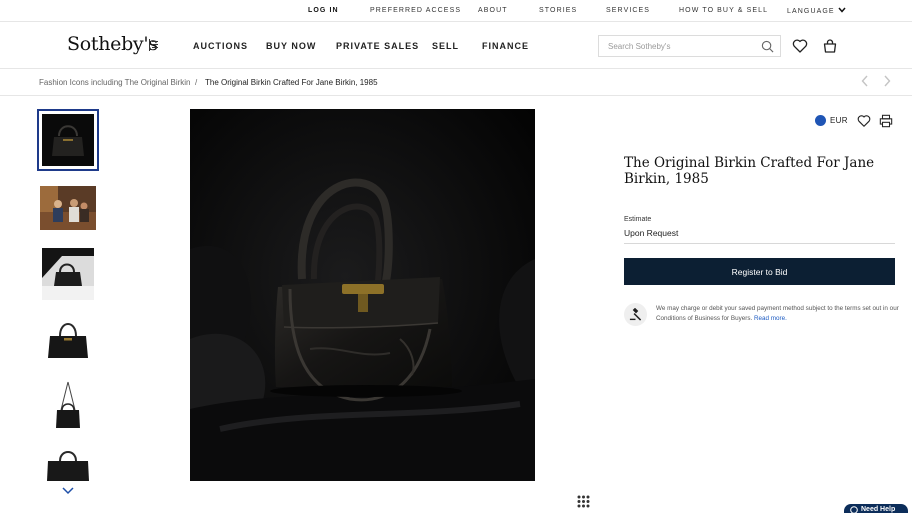 The image size is (912, 513). What do you see at coordinates (628, 10) in the screenshot?
I see `services-link: SERVICES` at bounding box center [628, 10].